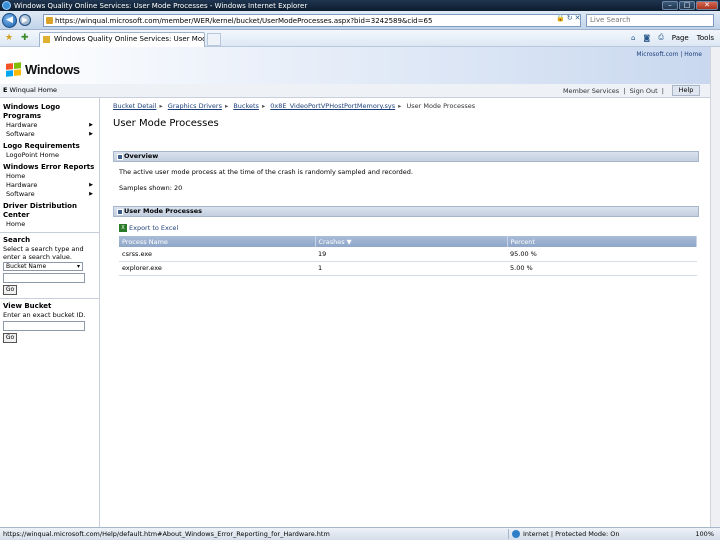  Describe the element at coordinates (27, 306) in the screenshot. I see `view-bucket-heading: View Bucket` at that location.